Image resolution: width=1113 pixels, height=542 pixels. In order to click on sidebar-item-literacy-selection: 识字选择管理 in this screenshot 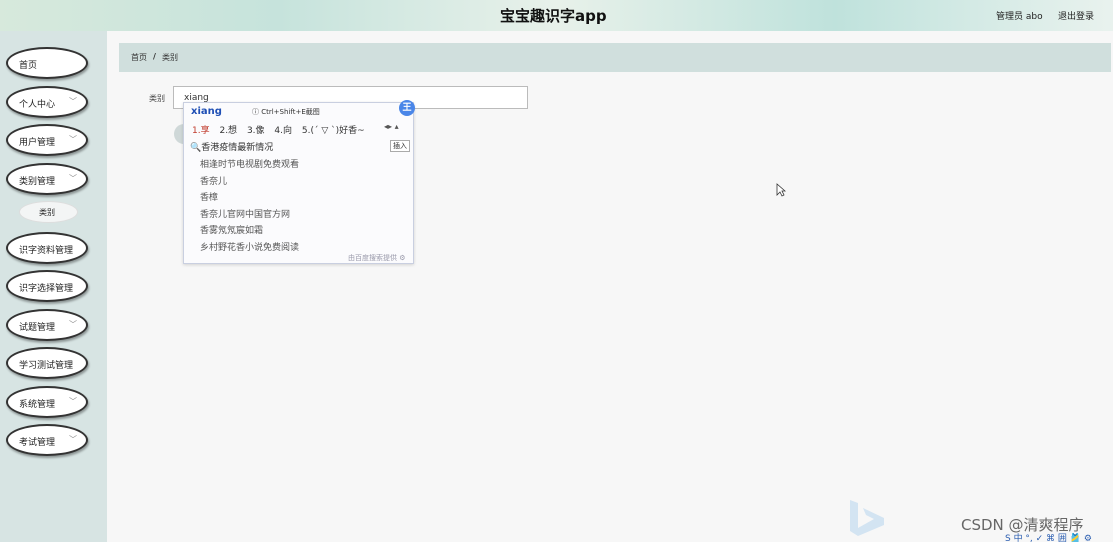, I will do `click(47, 286)`.